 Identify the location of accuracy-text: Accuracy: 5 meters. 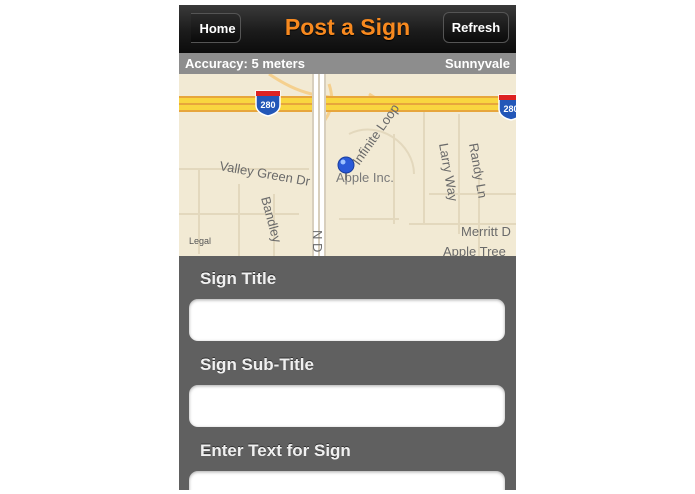
(245, 63).